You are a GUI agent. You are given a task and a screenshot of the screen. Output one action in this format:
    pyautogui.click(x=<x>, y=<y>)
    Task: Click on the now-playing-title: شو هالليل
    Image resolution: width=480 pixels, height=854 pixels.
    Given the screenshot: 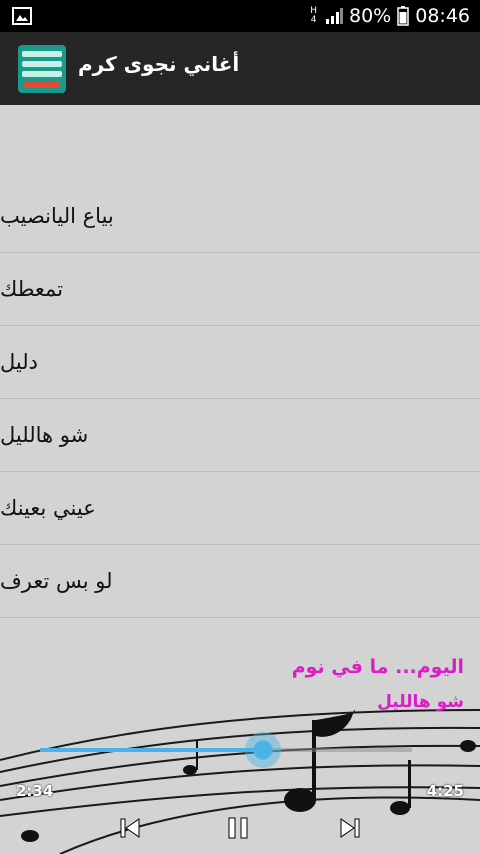 What is the action you would take?
    pyautogui.click(x=420, y=702)
    